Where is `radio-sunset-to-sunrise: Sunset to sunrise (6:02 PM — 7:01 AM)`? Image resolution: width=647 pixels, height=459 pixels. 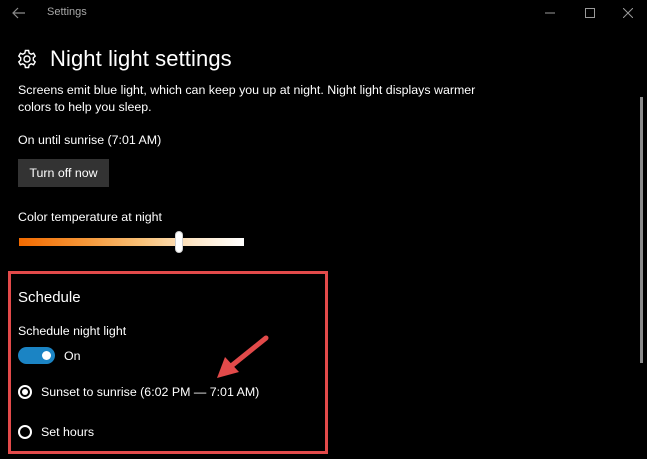
radio-sunset-to-sunrise: Sunset to sunrise (6:02 PM — 7:01 AM) is located at coordinates (138, 392).